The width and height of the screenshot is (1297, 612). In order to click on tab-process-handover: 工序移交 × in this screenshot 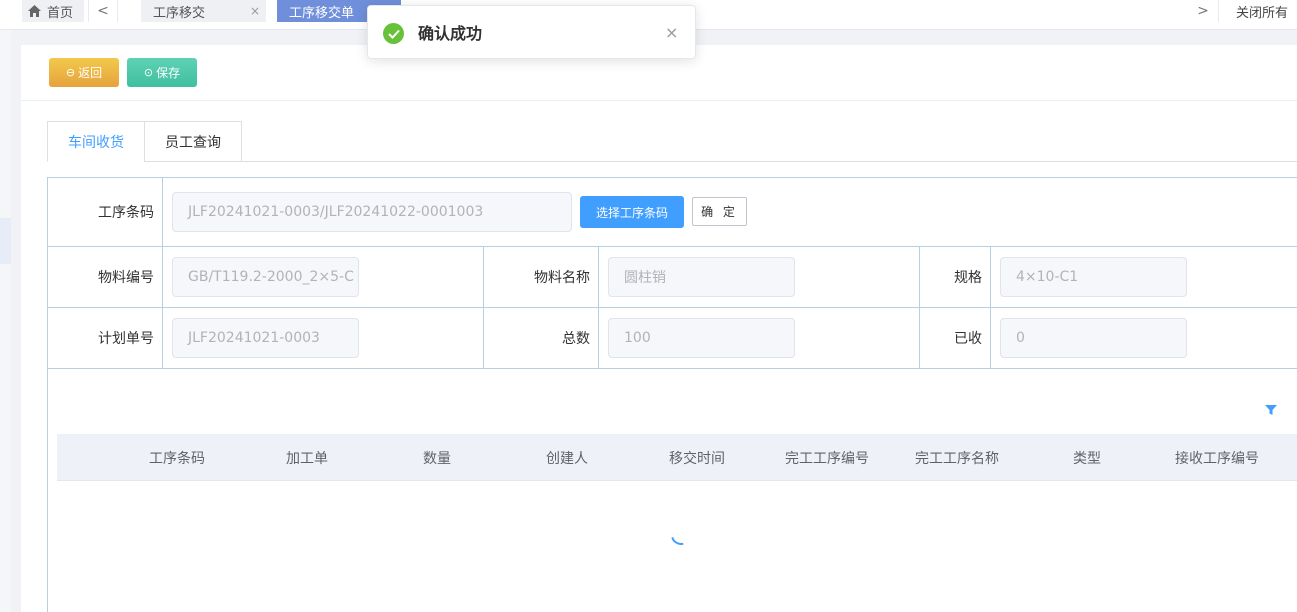, I will do `click(203, 11)`.